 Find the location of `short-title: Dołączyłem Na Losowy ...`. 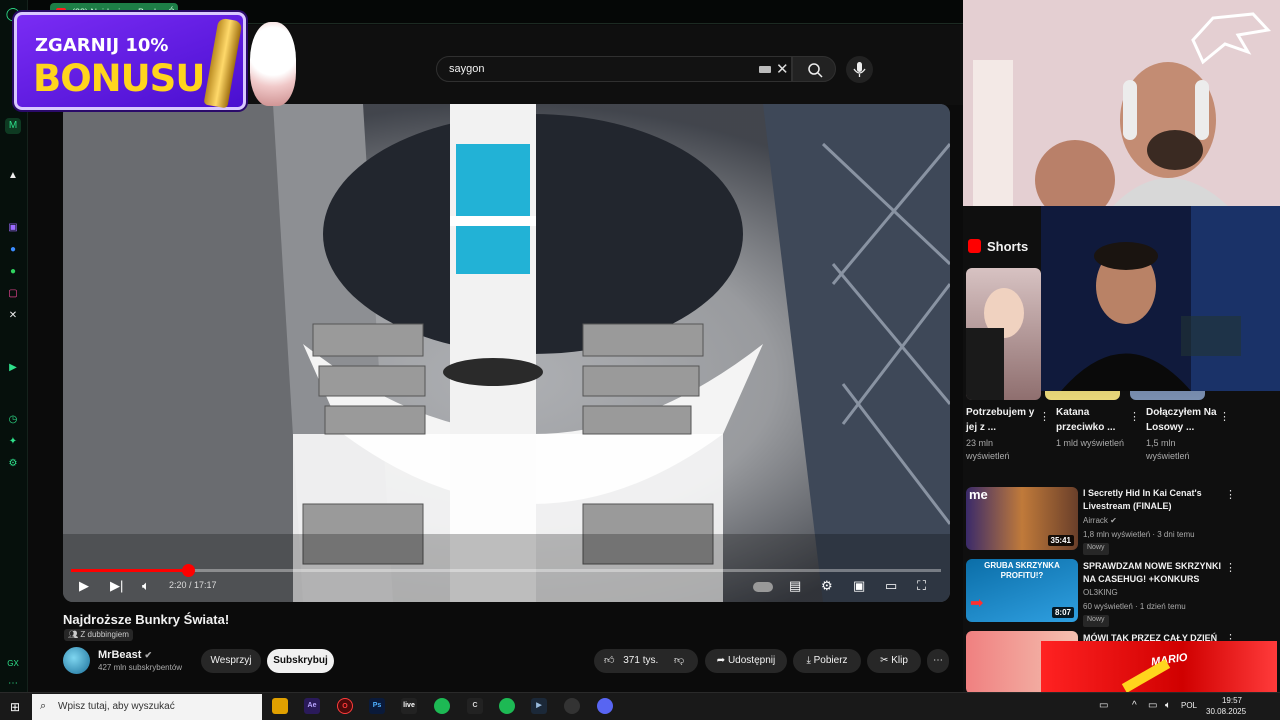

short-title: Dołączyłem Na Losowy ... is located at coordinates (1182, 420).